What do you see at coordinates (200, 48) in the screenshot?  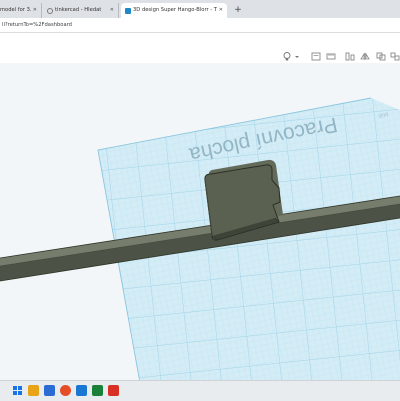 I see `app-toolbar` at bounding box center [200, 48].